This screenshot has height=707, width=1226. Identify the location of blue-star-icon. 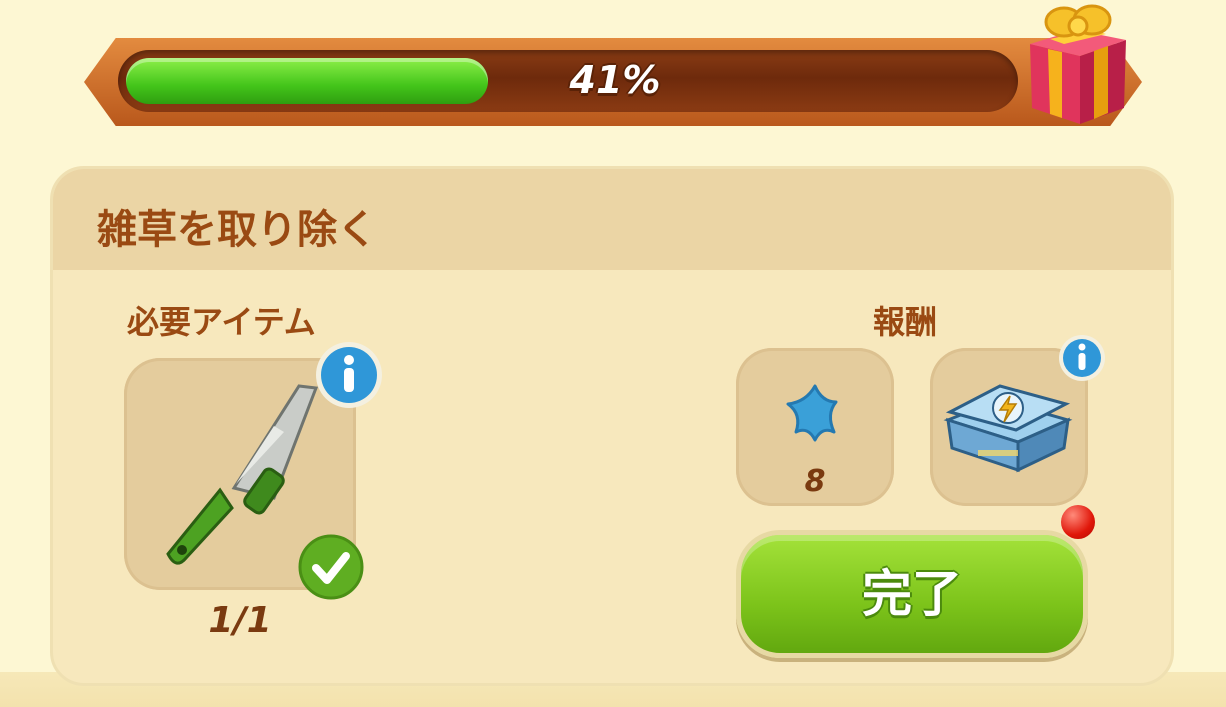
(812, 413).